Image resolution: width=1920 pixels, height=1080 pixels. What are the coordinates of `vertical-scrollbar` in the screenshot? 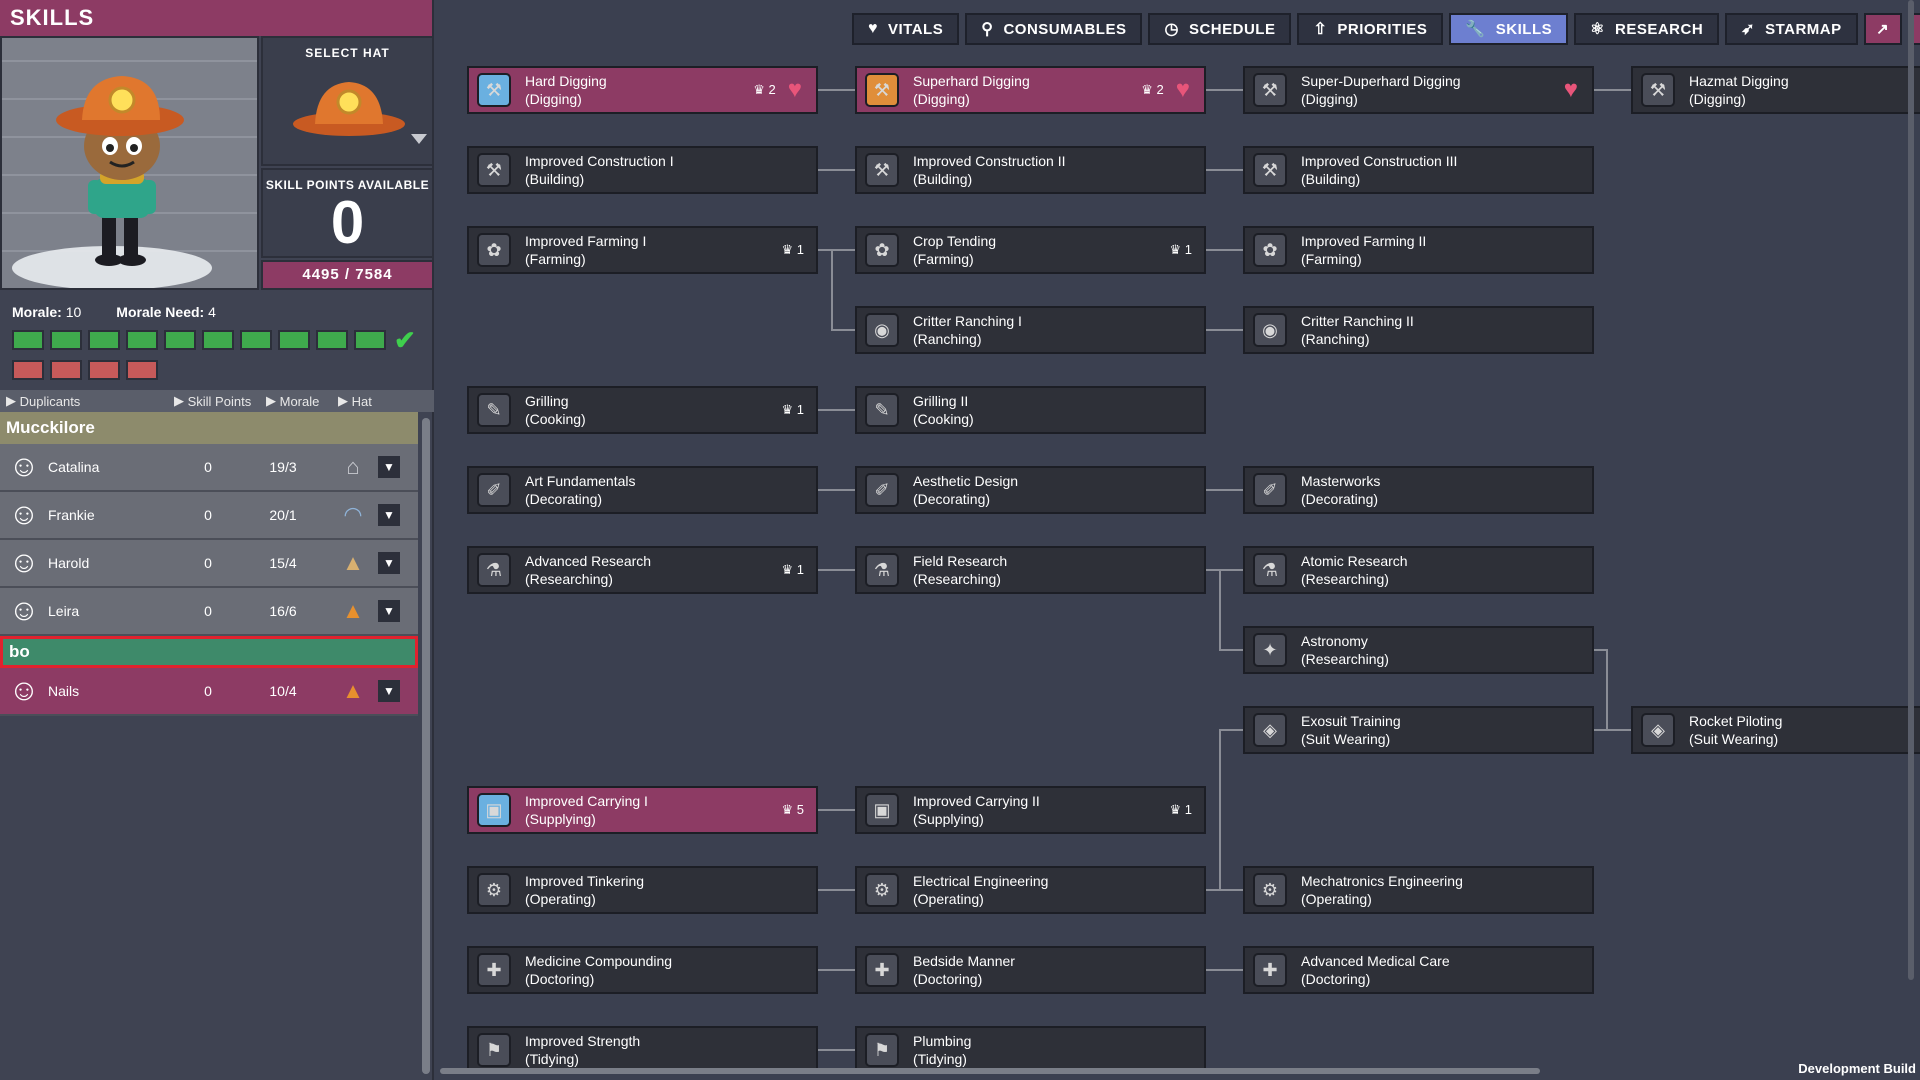 It's located at (1911, 490).